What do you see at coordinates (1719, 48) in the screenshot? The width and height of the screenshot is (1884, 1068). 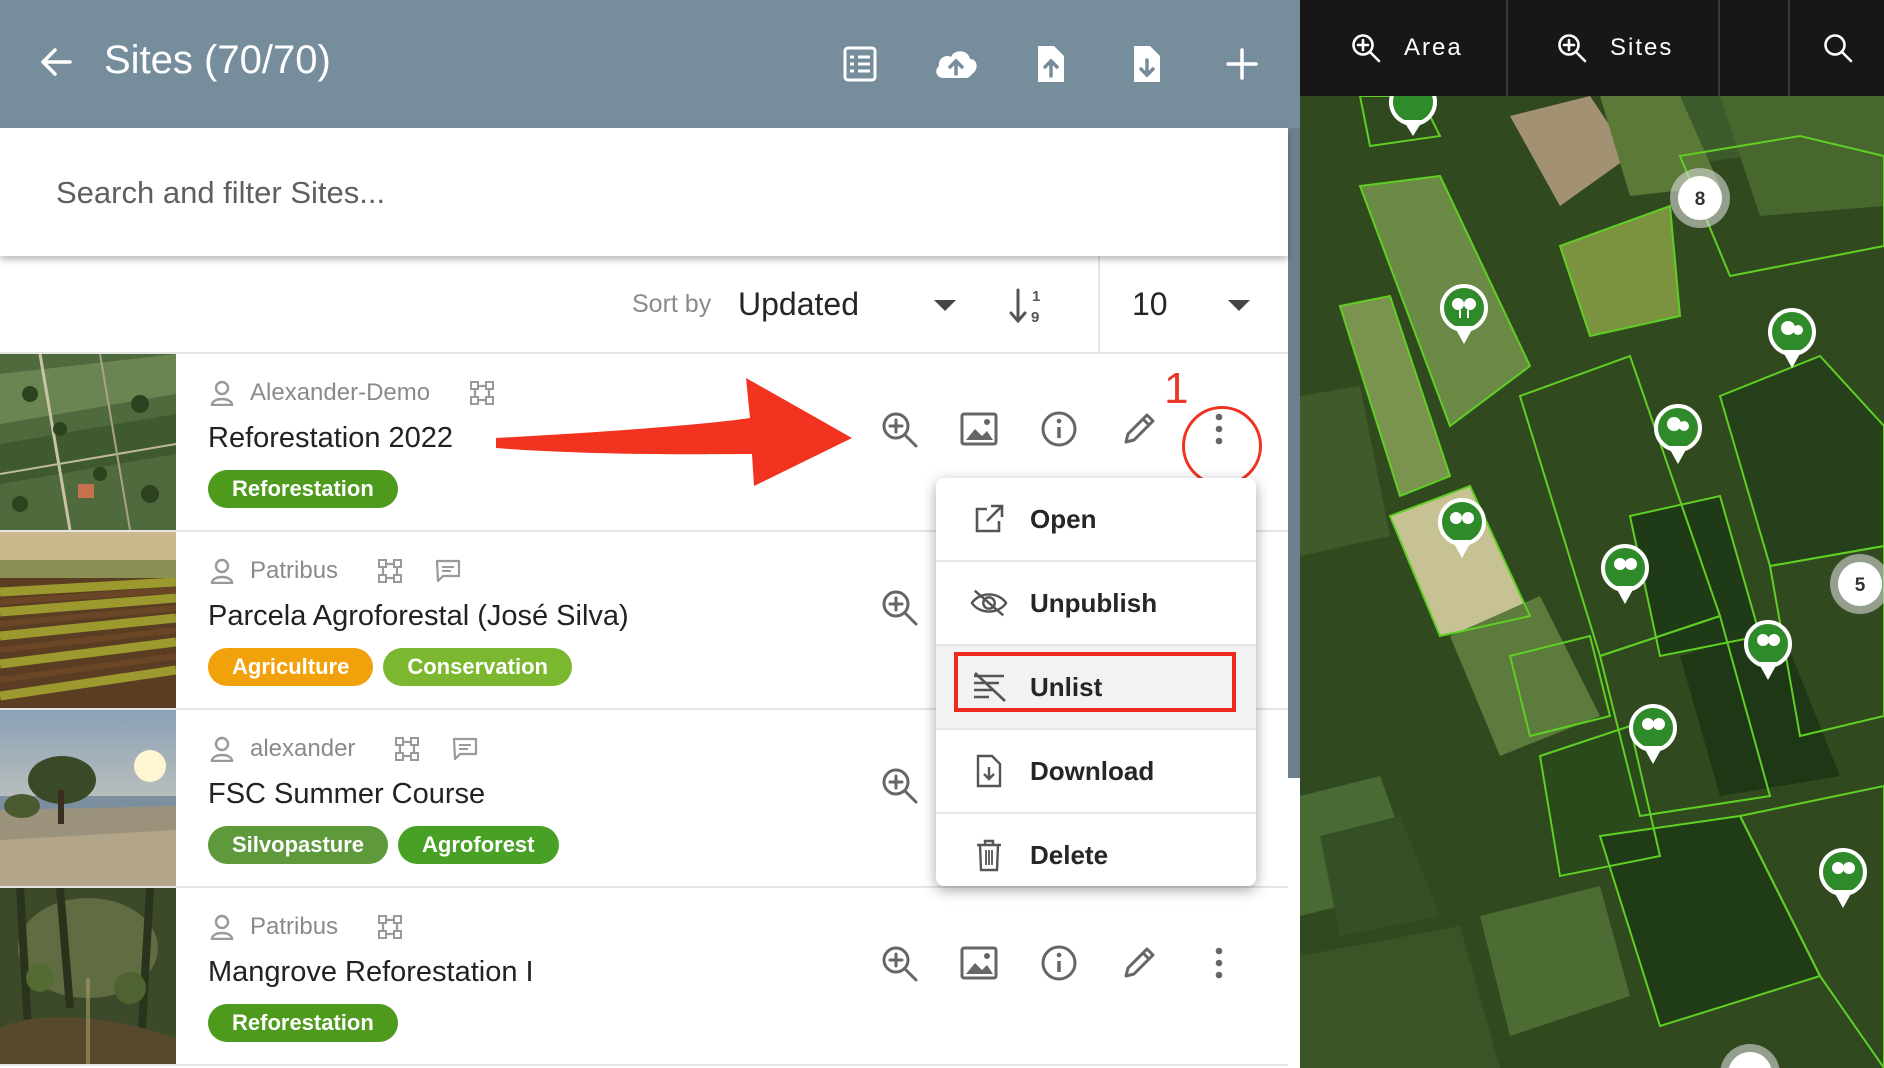 I see `toolbar-divider` at bounding box center [1719, 48].